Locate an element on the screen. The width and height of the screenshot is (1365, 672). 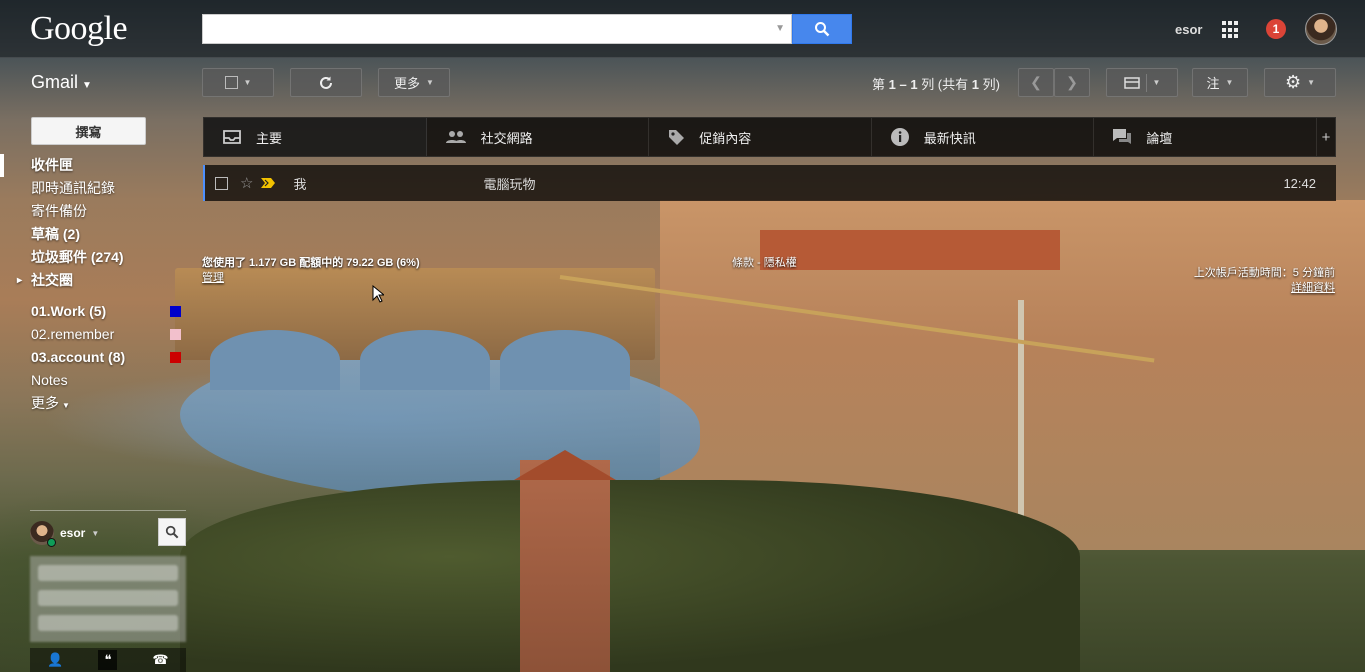
chat-search-button is located at coordinates (172, 532).